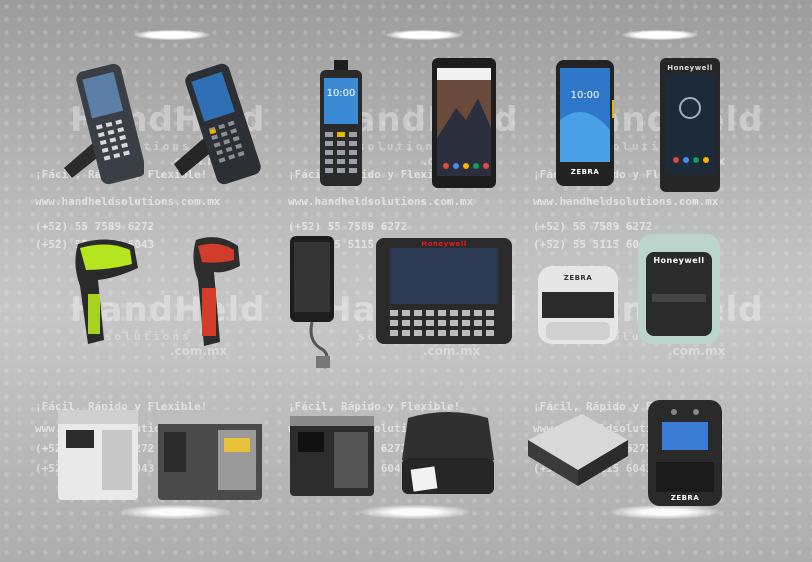  I want to click on mobile-receipt-printer-zebra: ZEBRA, so click(578, 304).